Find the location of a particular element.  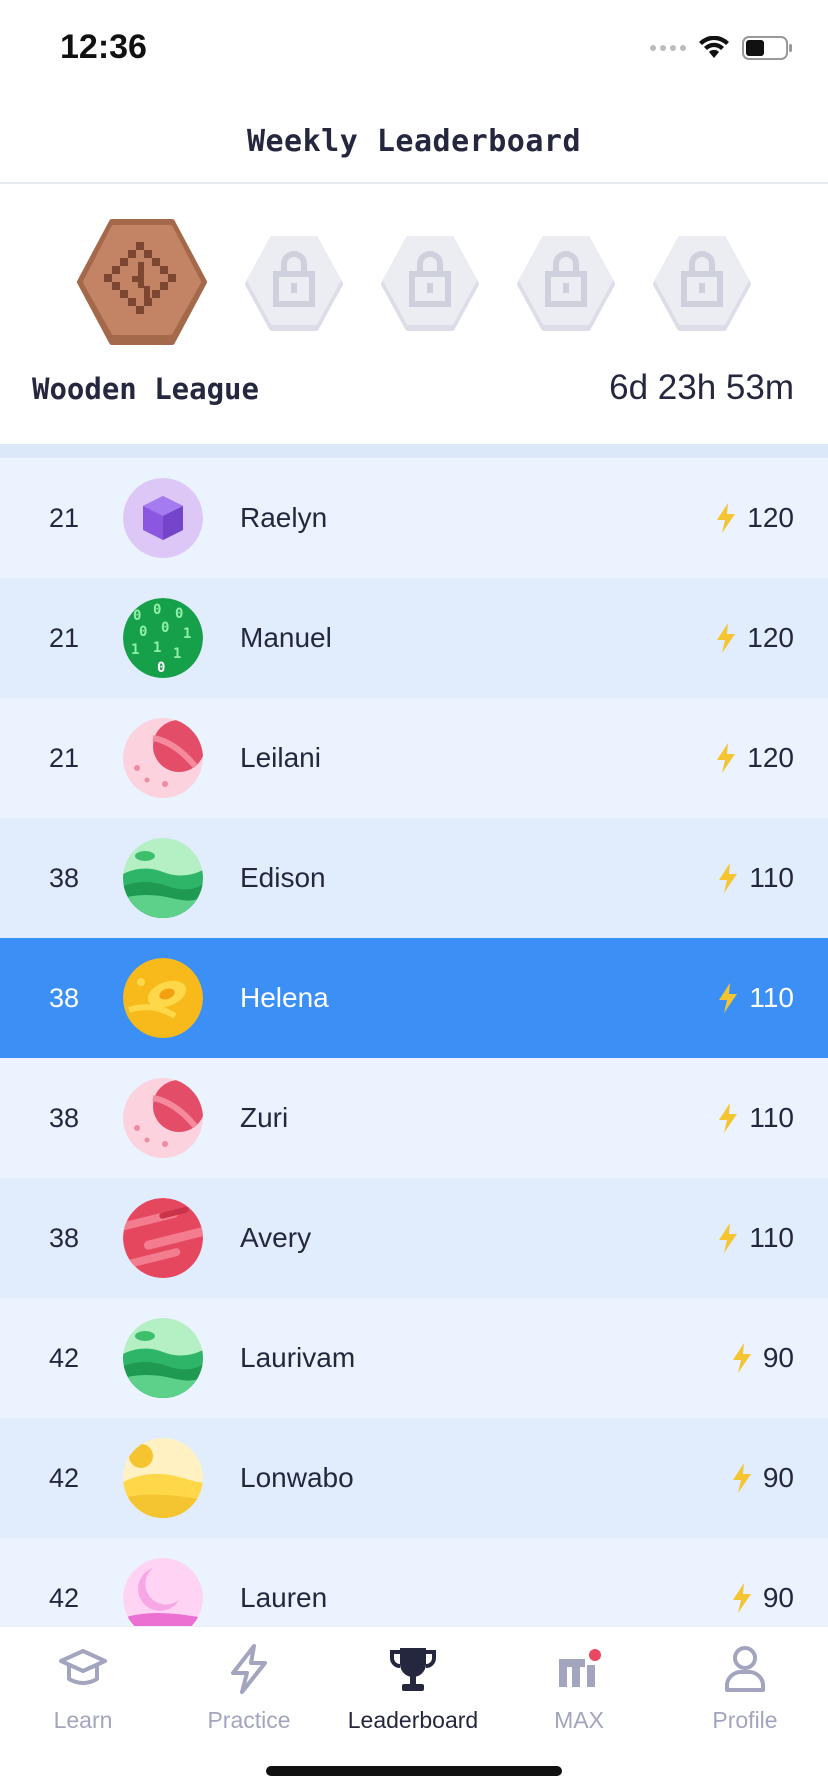

player-name: Lauren is located at coordinates (284, 1597).